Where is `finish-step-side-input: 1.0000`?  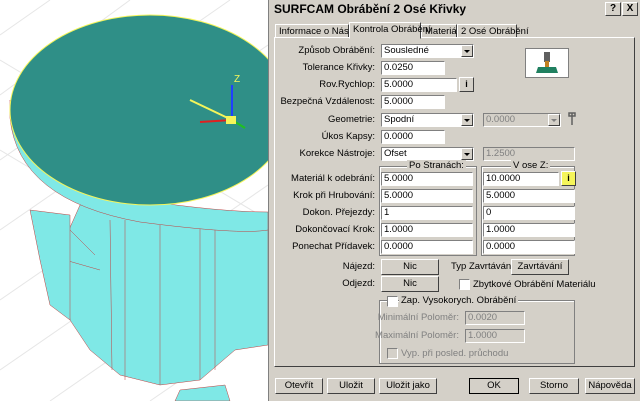
finish-step-side-input: 1.0000 is located at coordinates (427, 230).